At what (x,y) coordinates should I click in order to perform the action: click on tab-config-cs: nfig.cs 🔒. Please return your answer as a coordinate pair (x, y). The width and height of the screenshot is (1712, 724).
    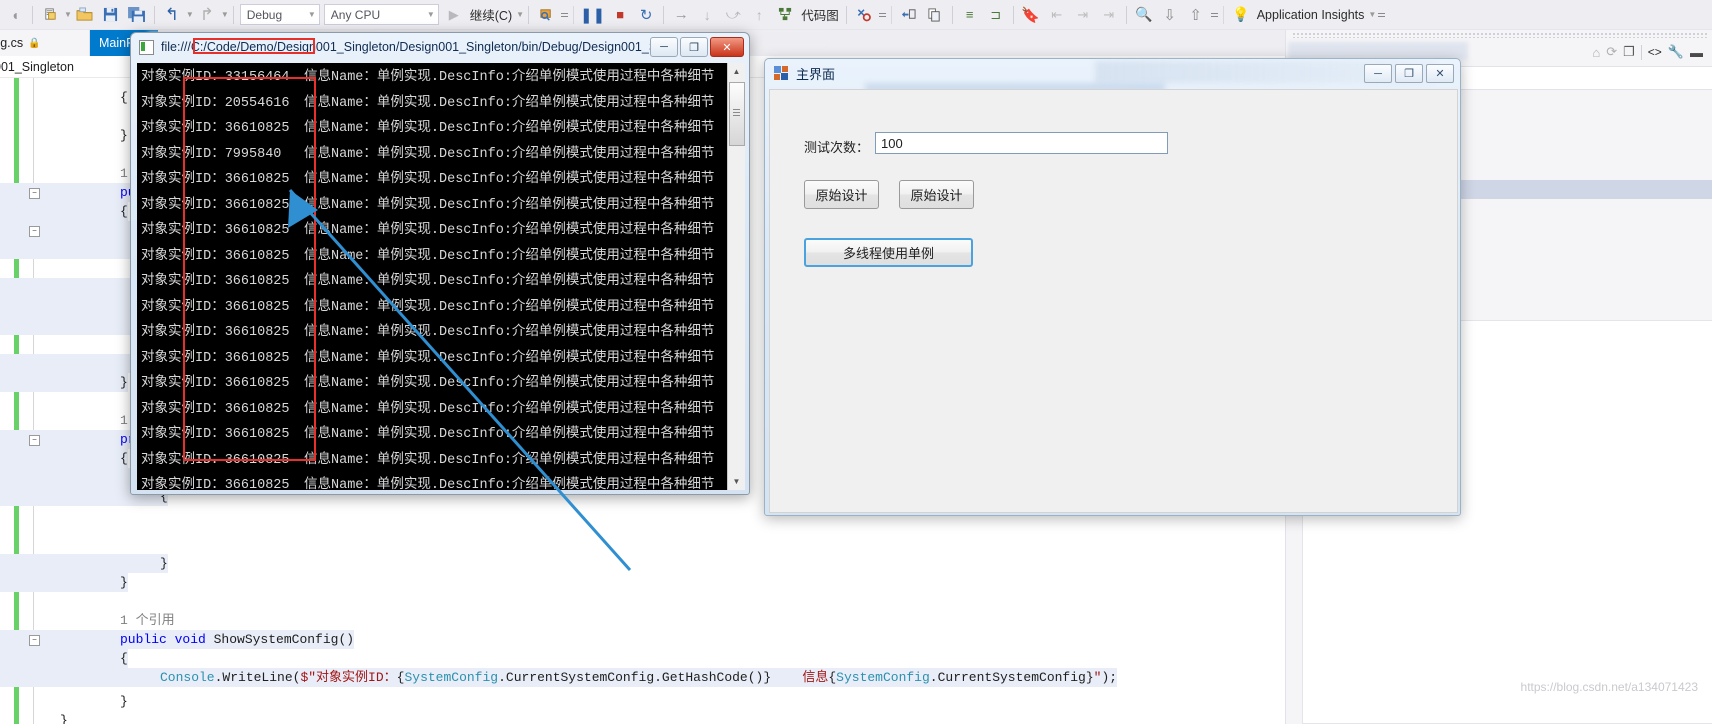
    Looking at the image, I should click on (45, 43).